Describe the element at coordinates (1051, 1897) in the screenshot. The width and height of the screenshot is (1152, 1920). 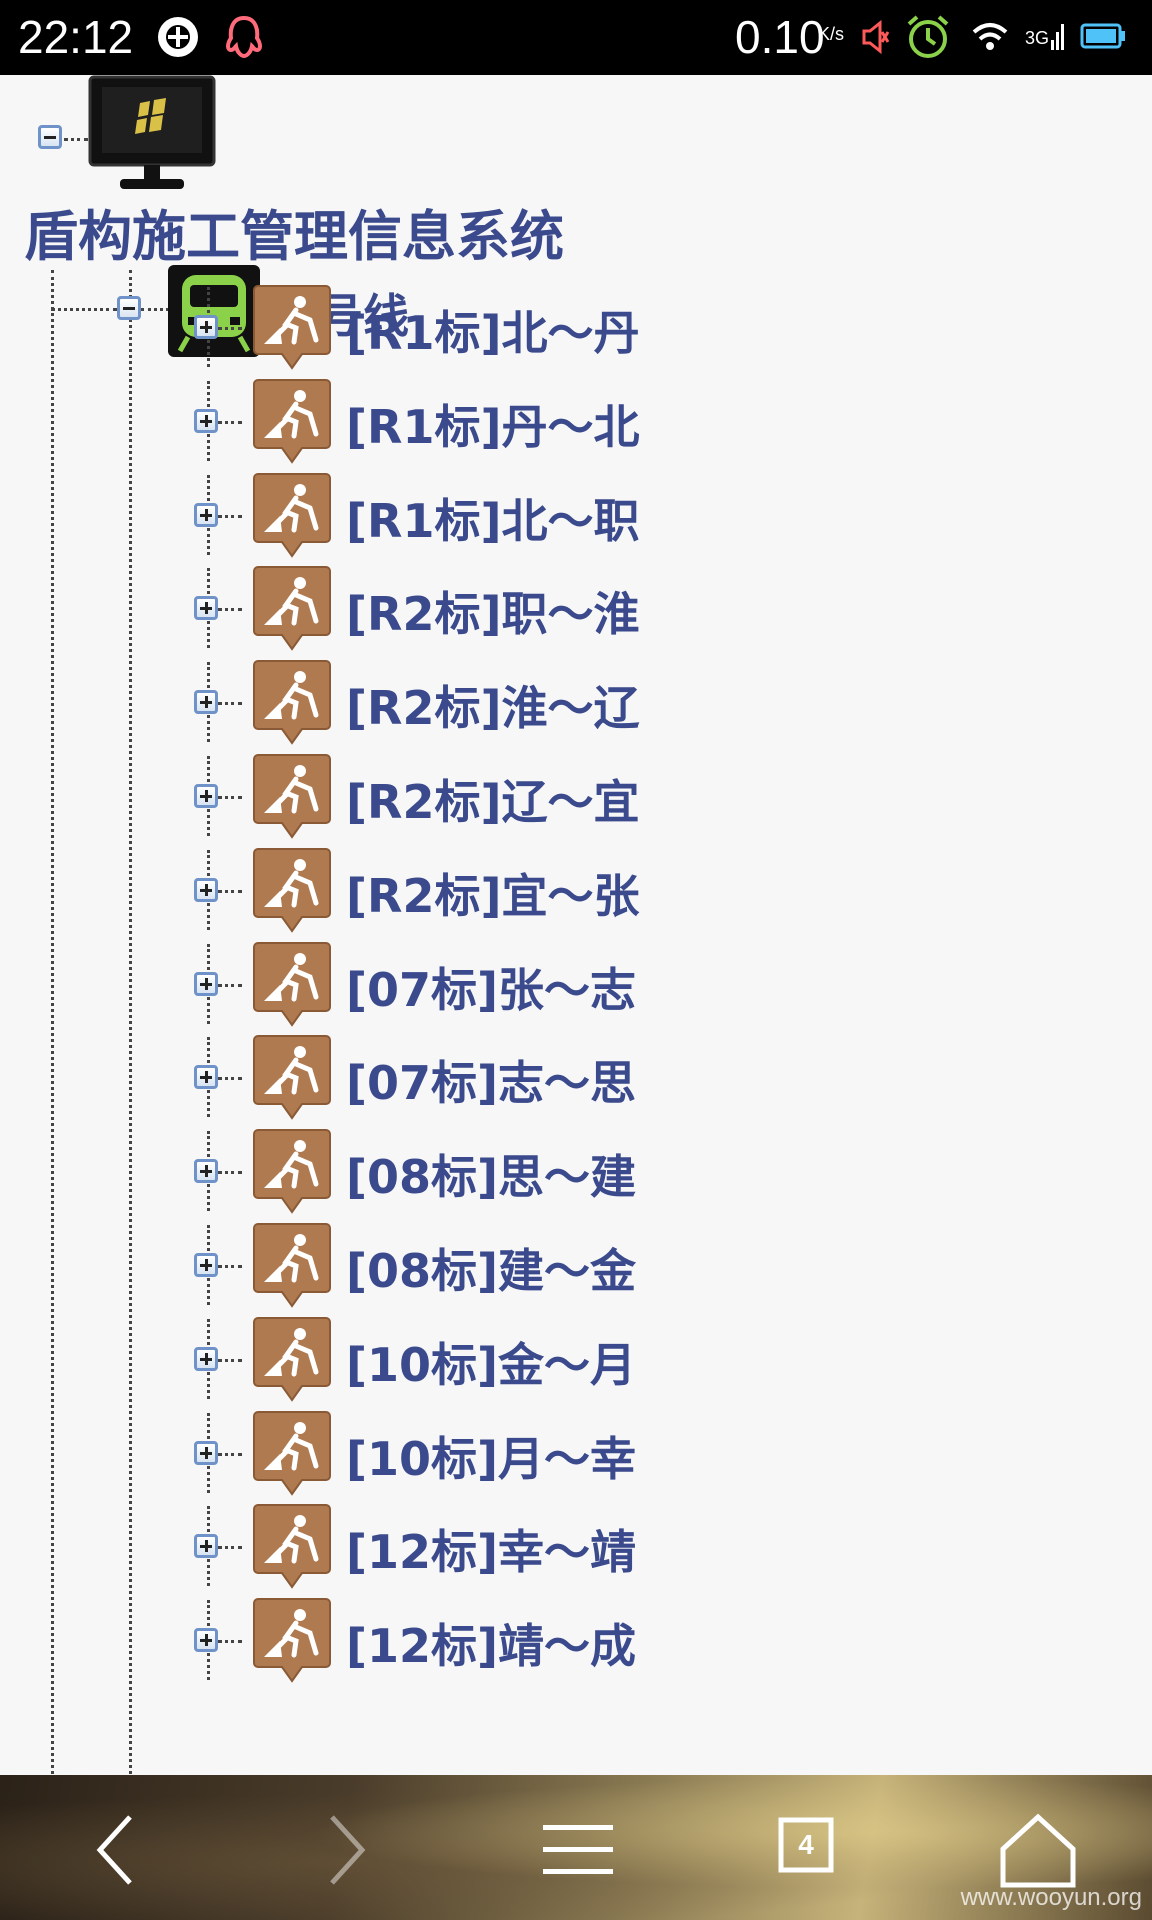
I see `watermark: www.wooyun.org` at that location.